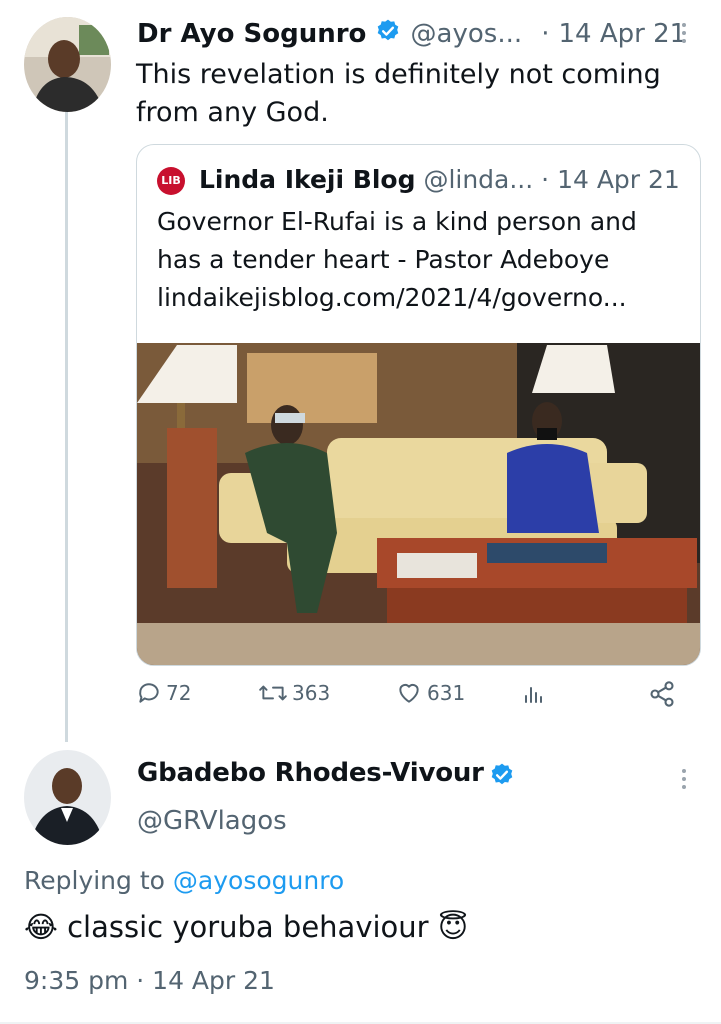 The width and height of the screenshot is (721, 1024). Describe the element at coordinates (446, 693) in the screenshot. I see `like-count: 631` at that location.